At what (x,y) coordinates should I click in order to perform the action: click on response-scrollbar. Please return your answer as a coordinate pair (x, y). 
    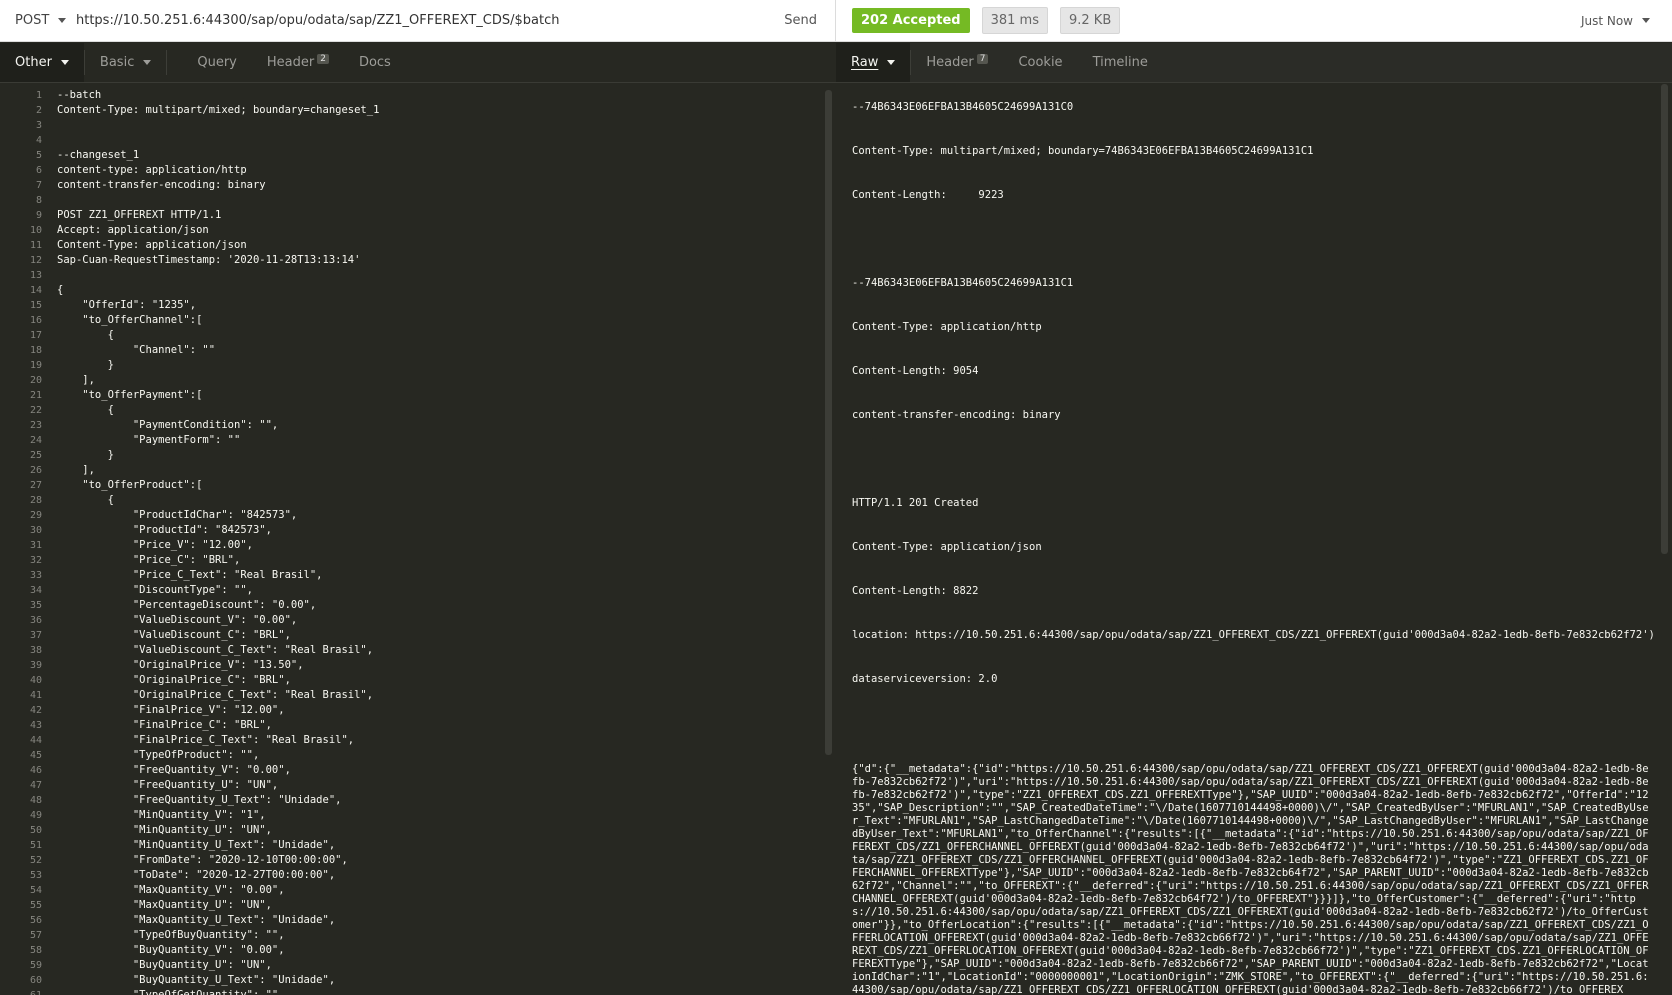
    Looking at the image, I should click on (1664, 319).